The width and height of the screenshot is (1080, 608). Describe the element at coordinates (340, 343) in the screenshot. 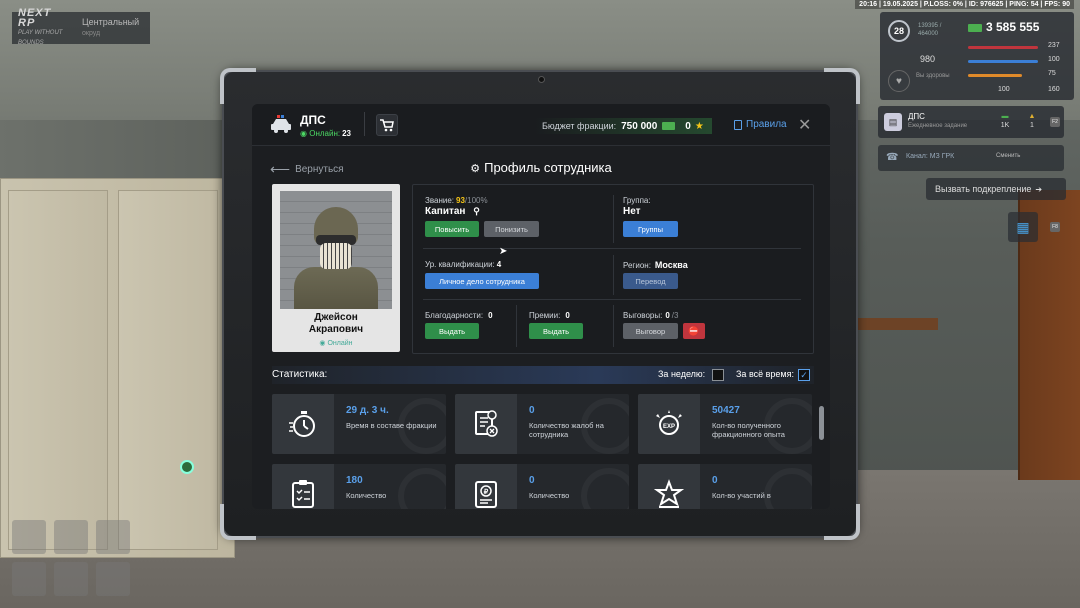

I see `employee-status-text: Онлайн` at that location.